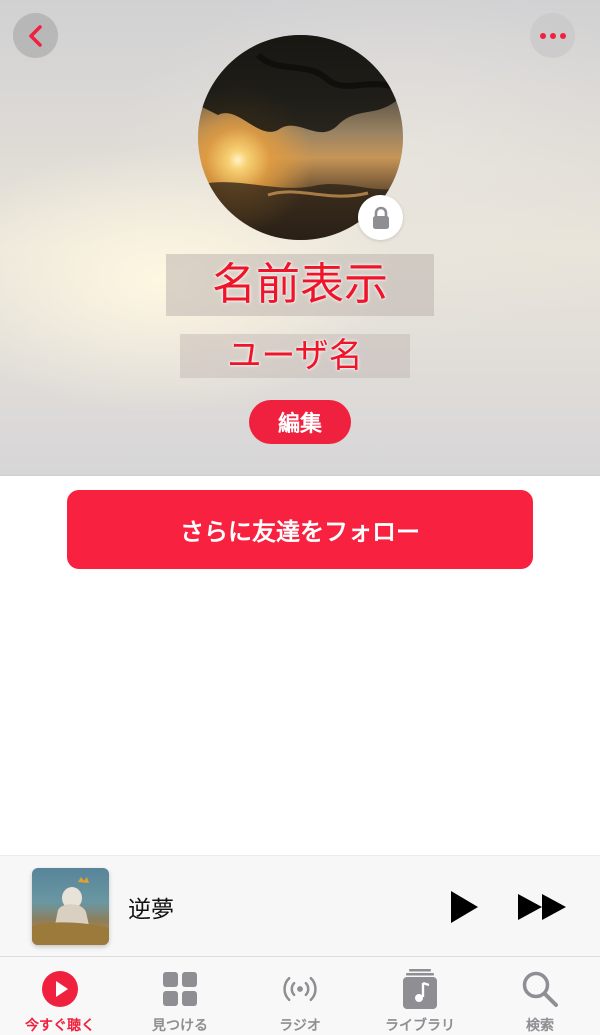 The image size is (600, 1035). What do you see at coordinates (540, 1026) in the screenshot?
I see `tab-label: 検索` at bounding box center [540, 1026].